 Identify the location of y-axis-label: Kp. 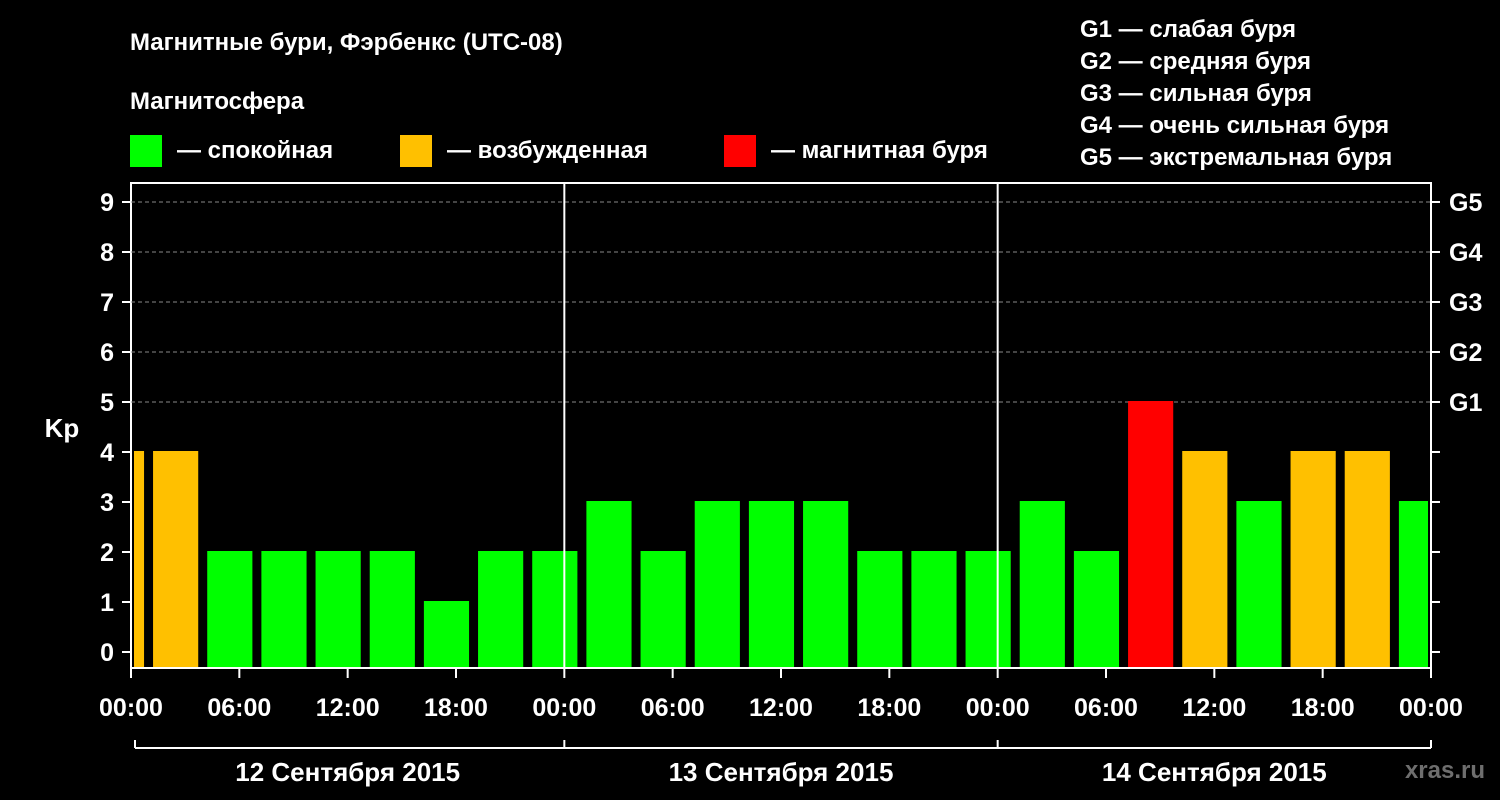
(62, 428).